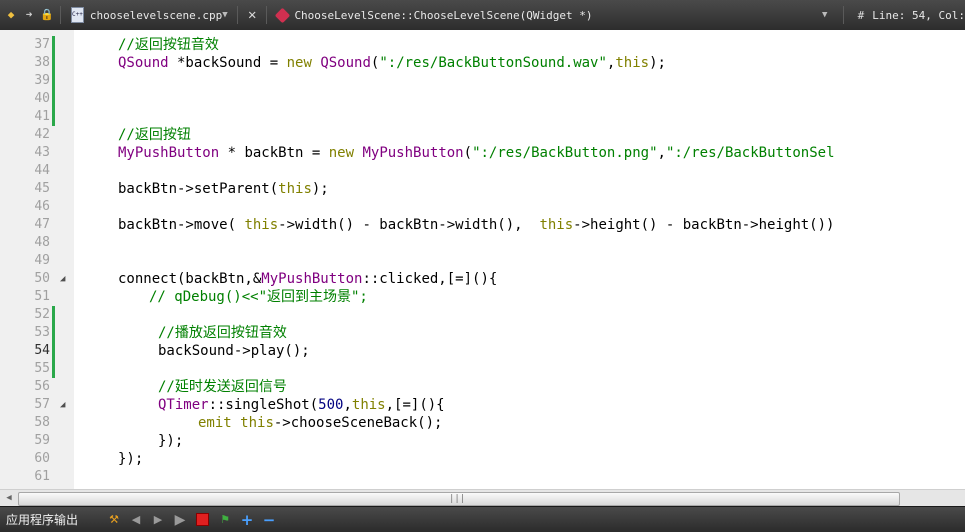 The image size is (965, 532). I want to click on next-item-icon: ▶, so click(158, 520).